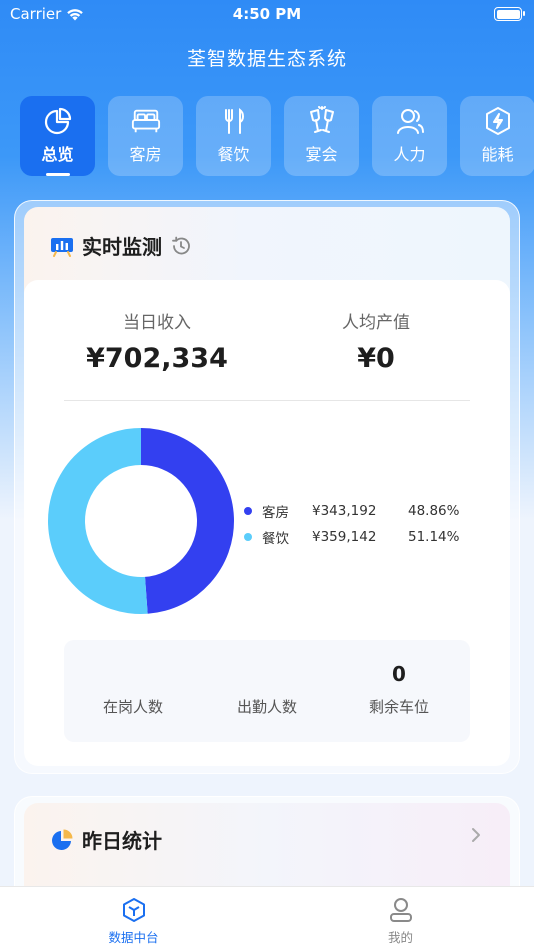 The width and height of the screenshot is (534, 950). Describe the element at coordinates (122, 841) in the screenshot. I see `yesterday-title: 昨日统计` at that location.